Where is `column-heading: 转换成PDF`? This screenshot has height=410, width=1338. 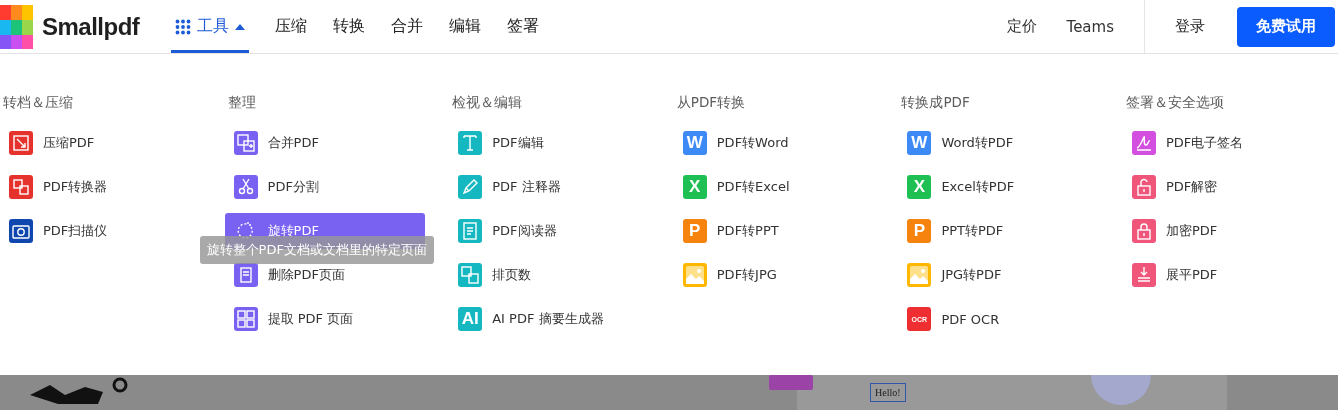 column-heading: 转换成PDF is located at coordinates (935, 103).